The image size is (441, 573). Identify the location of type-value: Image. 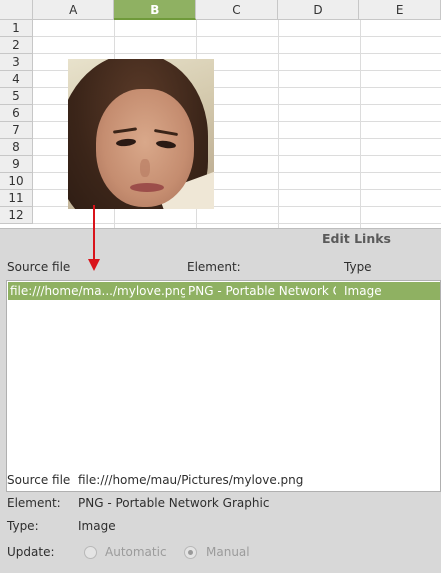
(97, 526).